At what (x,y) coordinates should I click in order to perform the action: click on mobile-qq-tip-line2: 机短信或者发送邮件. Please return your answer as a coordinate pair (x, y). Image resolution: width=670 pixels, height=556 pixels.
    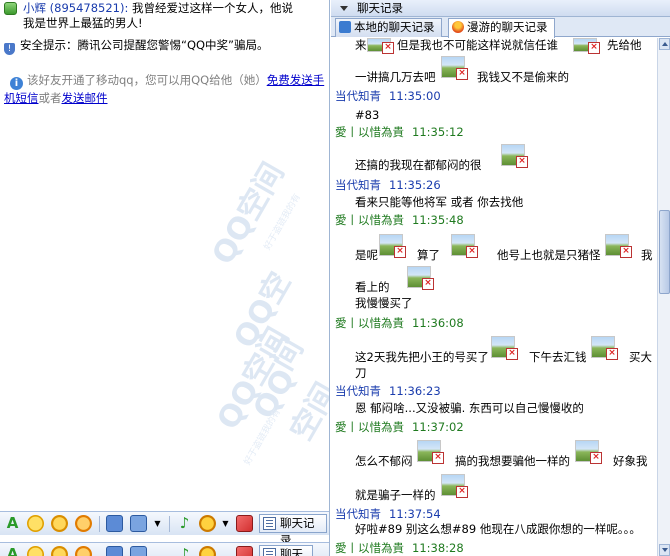
    Looking at the image, I should click on (56, 98).